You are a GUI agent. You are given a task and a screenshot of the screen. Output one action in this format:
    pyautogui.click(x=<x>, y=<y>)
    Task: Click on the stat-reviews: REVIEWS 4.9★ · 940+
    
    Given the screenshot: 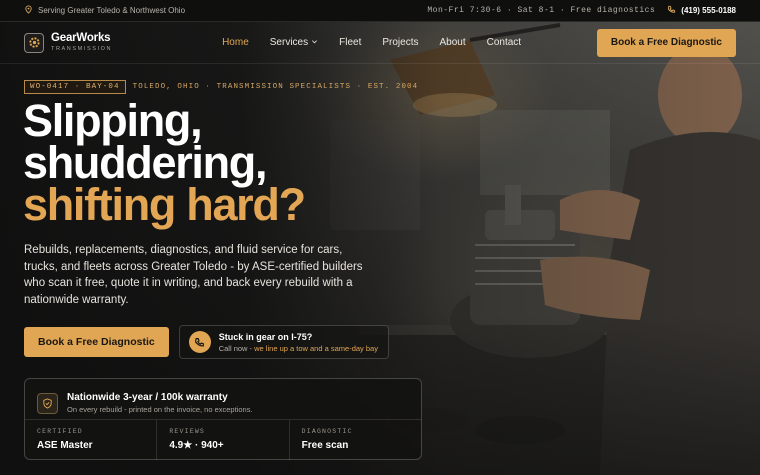 What is the action you would take?
    pyautogui.click(x=222, y=440)
    